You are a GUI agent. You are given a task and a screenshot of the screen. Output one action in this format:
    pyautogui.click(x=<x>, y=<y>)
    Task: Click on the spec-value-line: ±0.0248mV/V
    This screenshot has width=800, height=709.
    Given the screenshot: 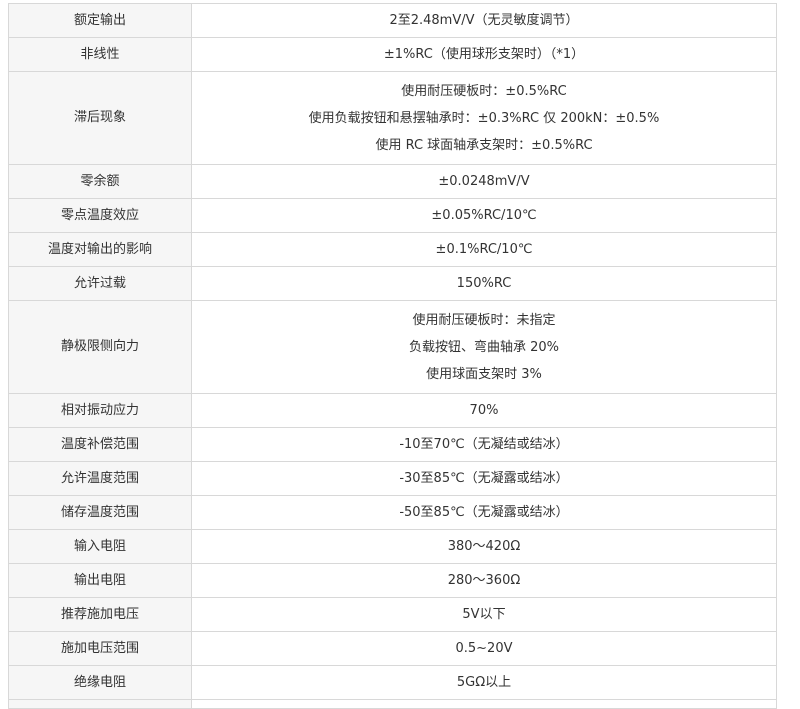 What is the action you would take?
    pyautogui.click(x=484, y=181)
    